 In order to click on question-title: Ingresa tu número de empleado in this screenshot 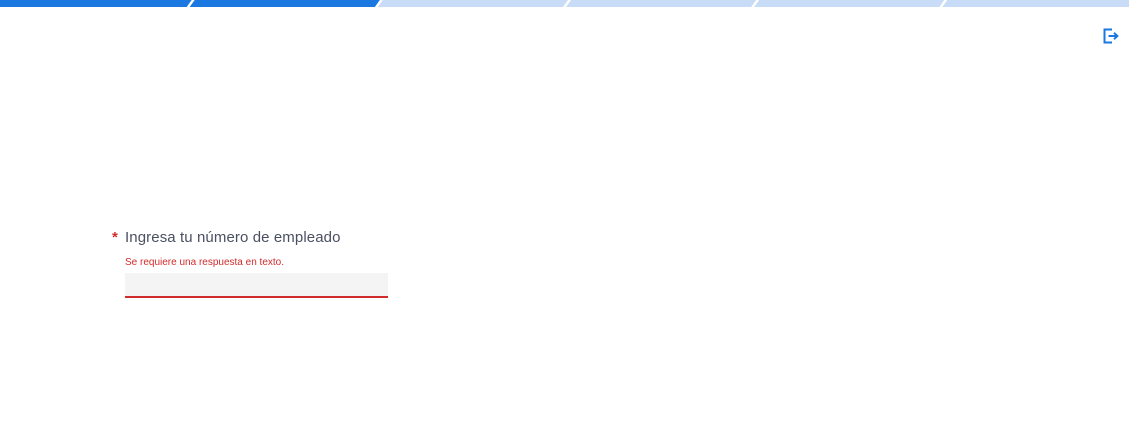, I will do `click(233, 237)`.